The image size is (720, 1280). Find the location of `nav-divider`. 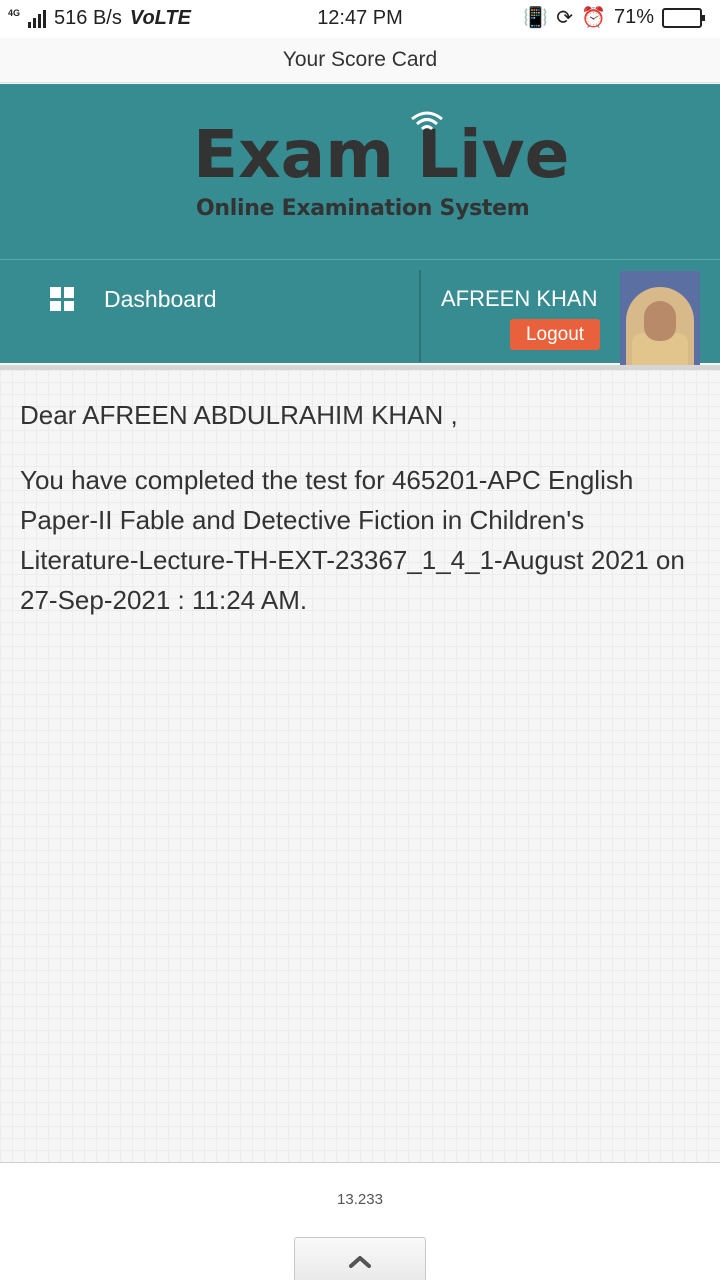

nav-divider is located at coordinates (420, 316).